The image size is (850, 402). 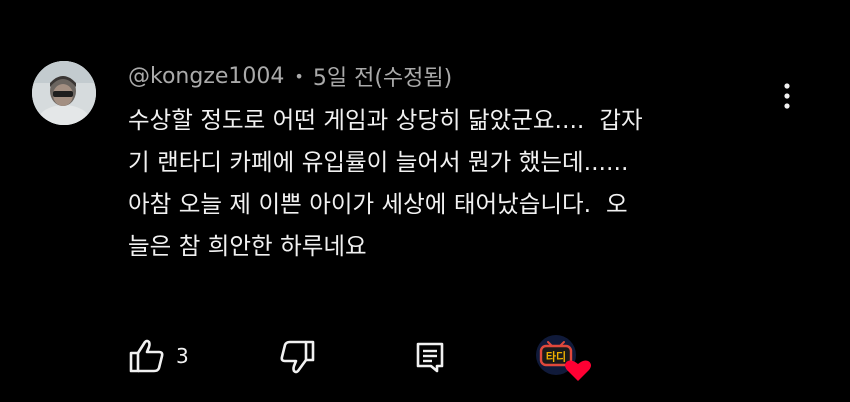 I want to click on comment-header: @kongze1004 • 5일 전(수정됨), so click(x=290, y=76).